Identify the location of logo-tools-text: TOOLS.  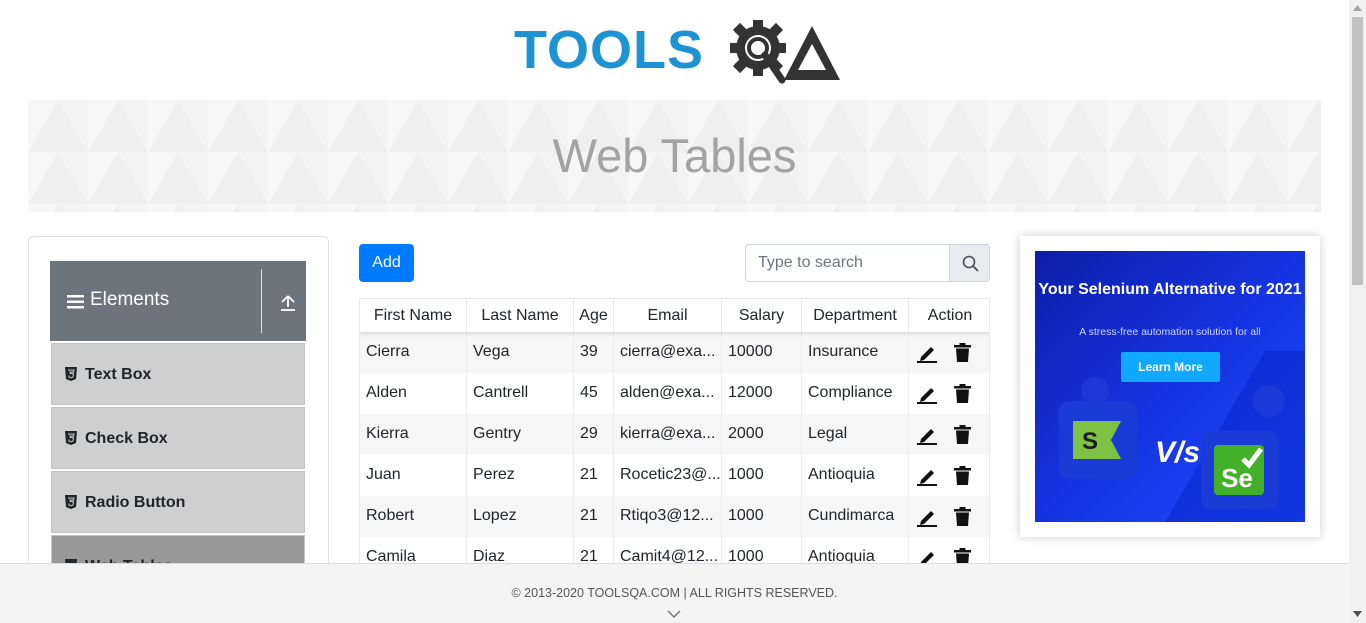
(609, 50).